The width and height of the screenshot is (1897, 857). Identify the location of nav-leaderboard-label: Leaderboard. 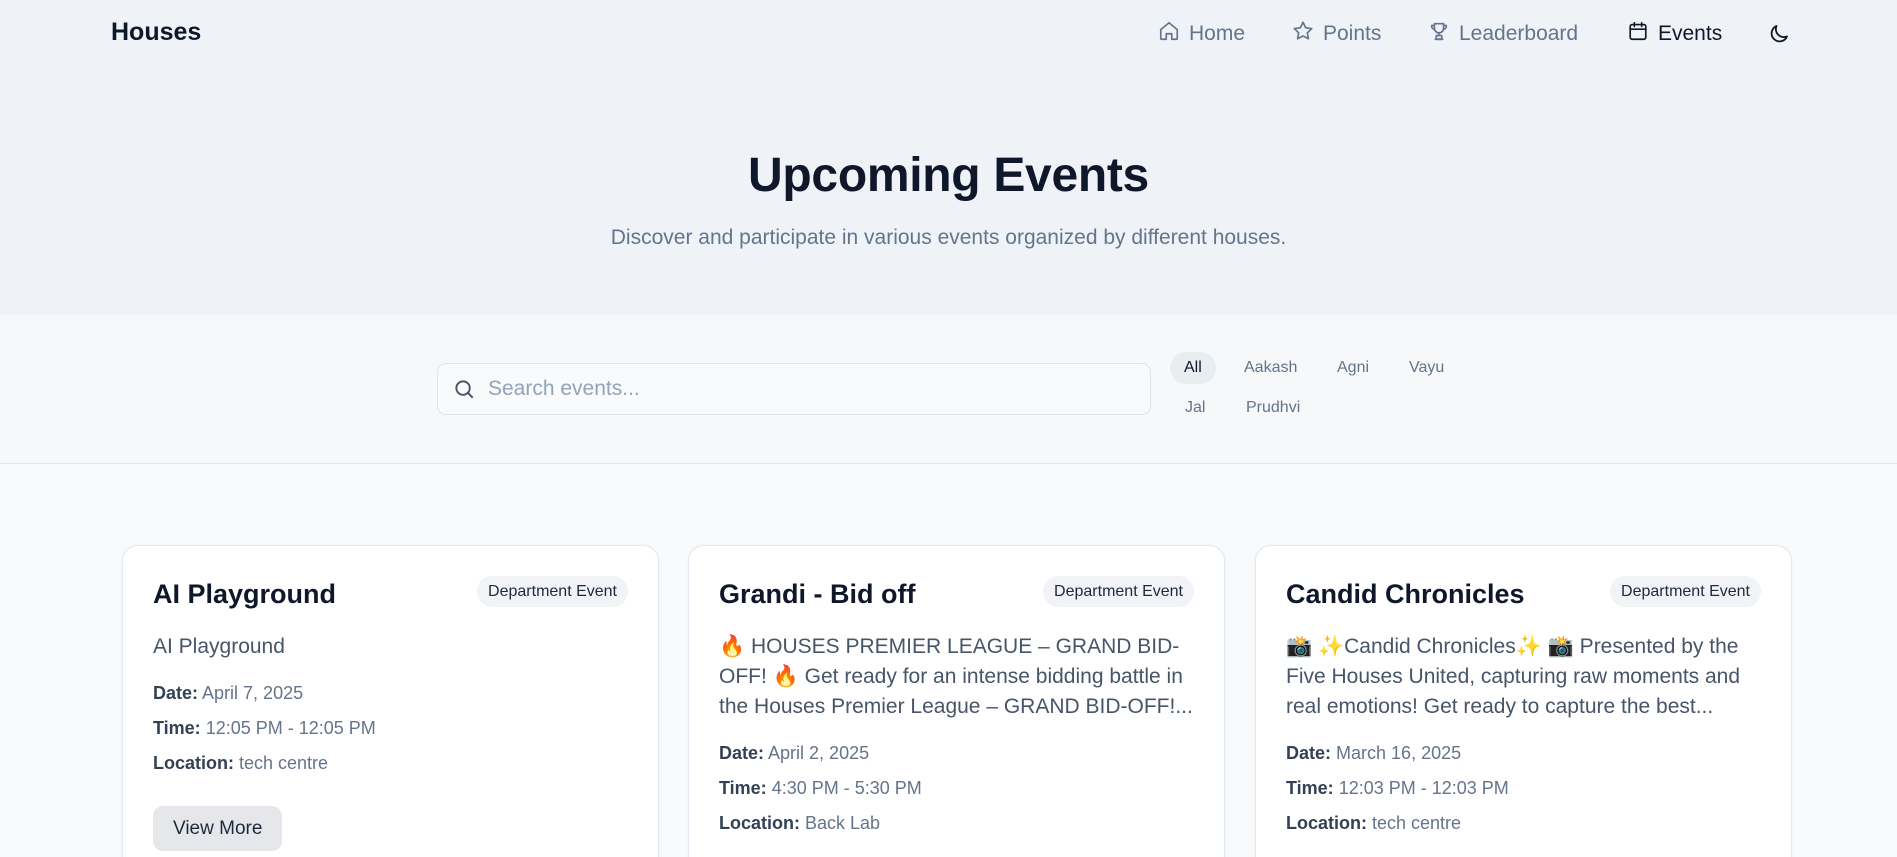
(1519, 33).